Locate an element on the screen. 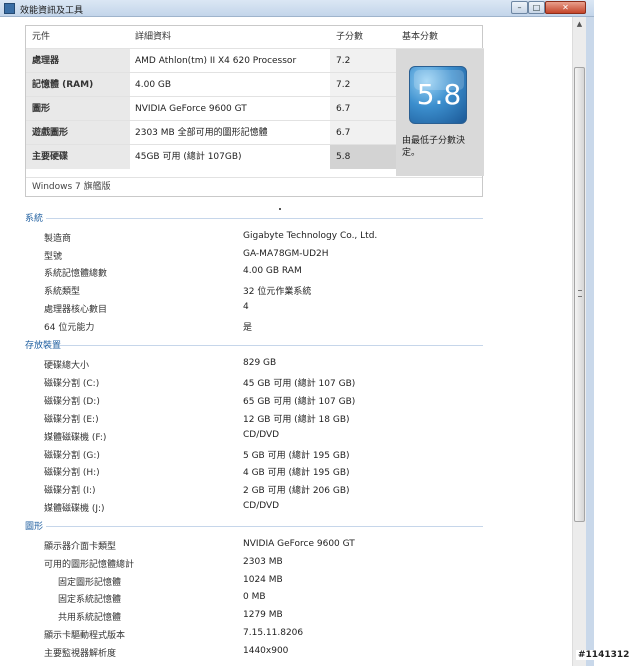  vertical-scrollbar: ▲ is located at coordinates (579, 341).